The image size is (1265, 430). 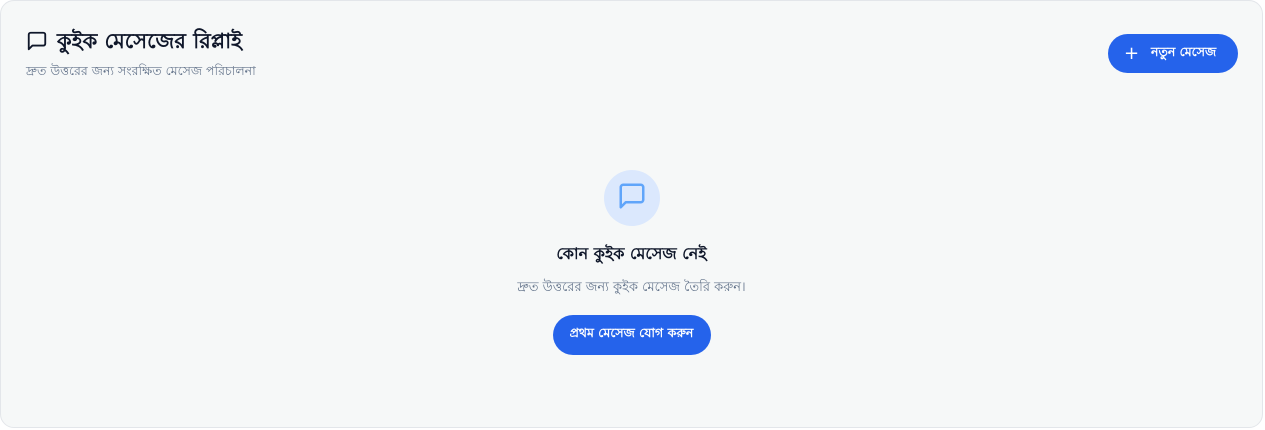 What do you see at coordinates (632, 41) in the screenshot?
I see `title-row: কুইক মেসেজের রিপ্লাই` at bounding box center [632, 41].